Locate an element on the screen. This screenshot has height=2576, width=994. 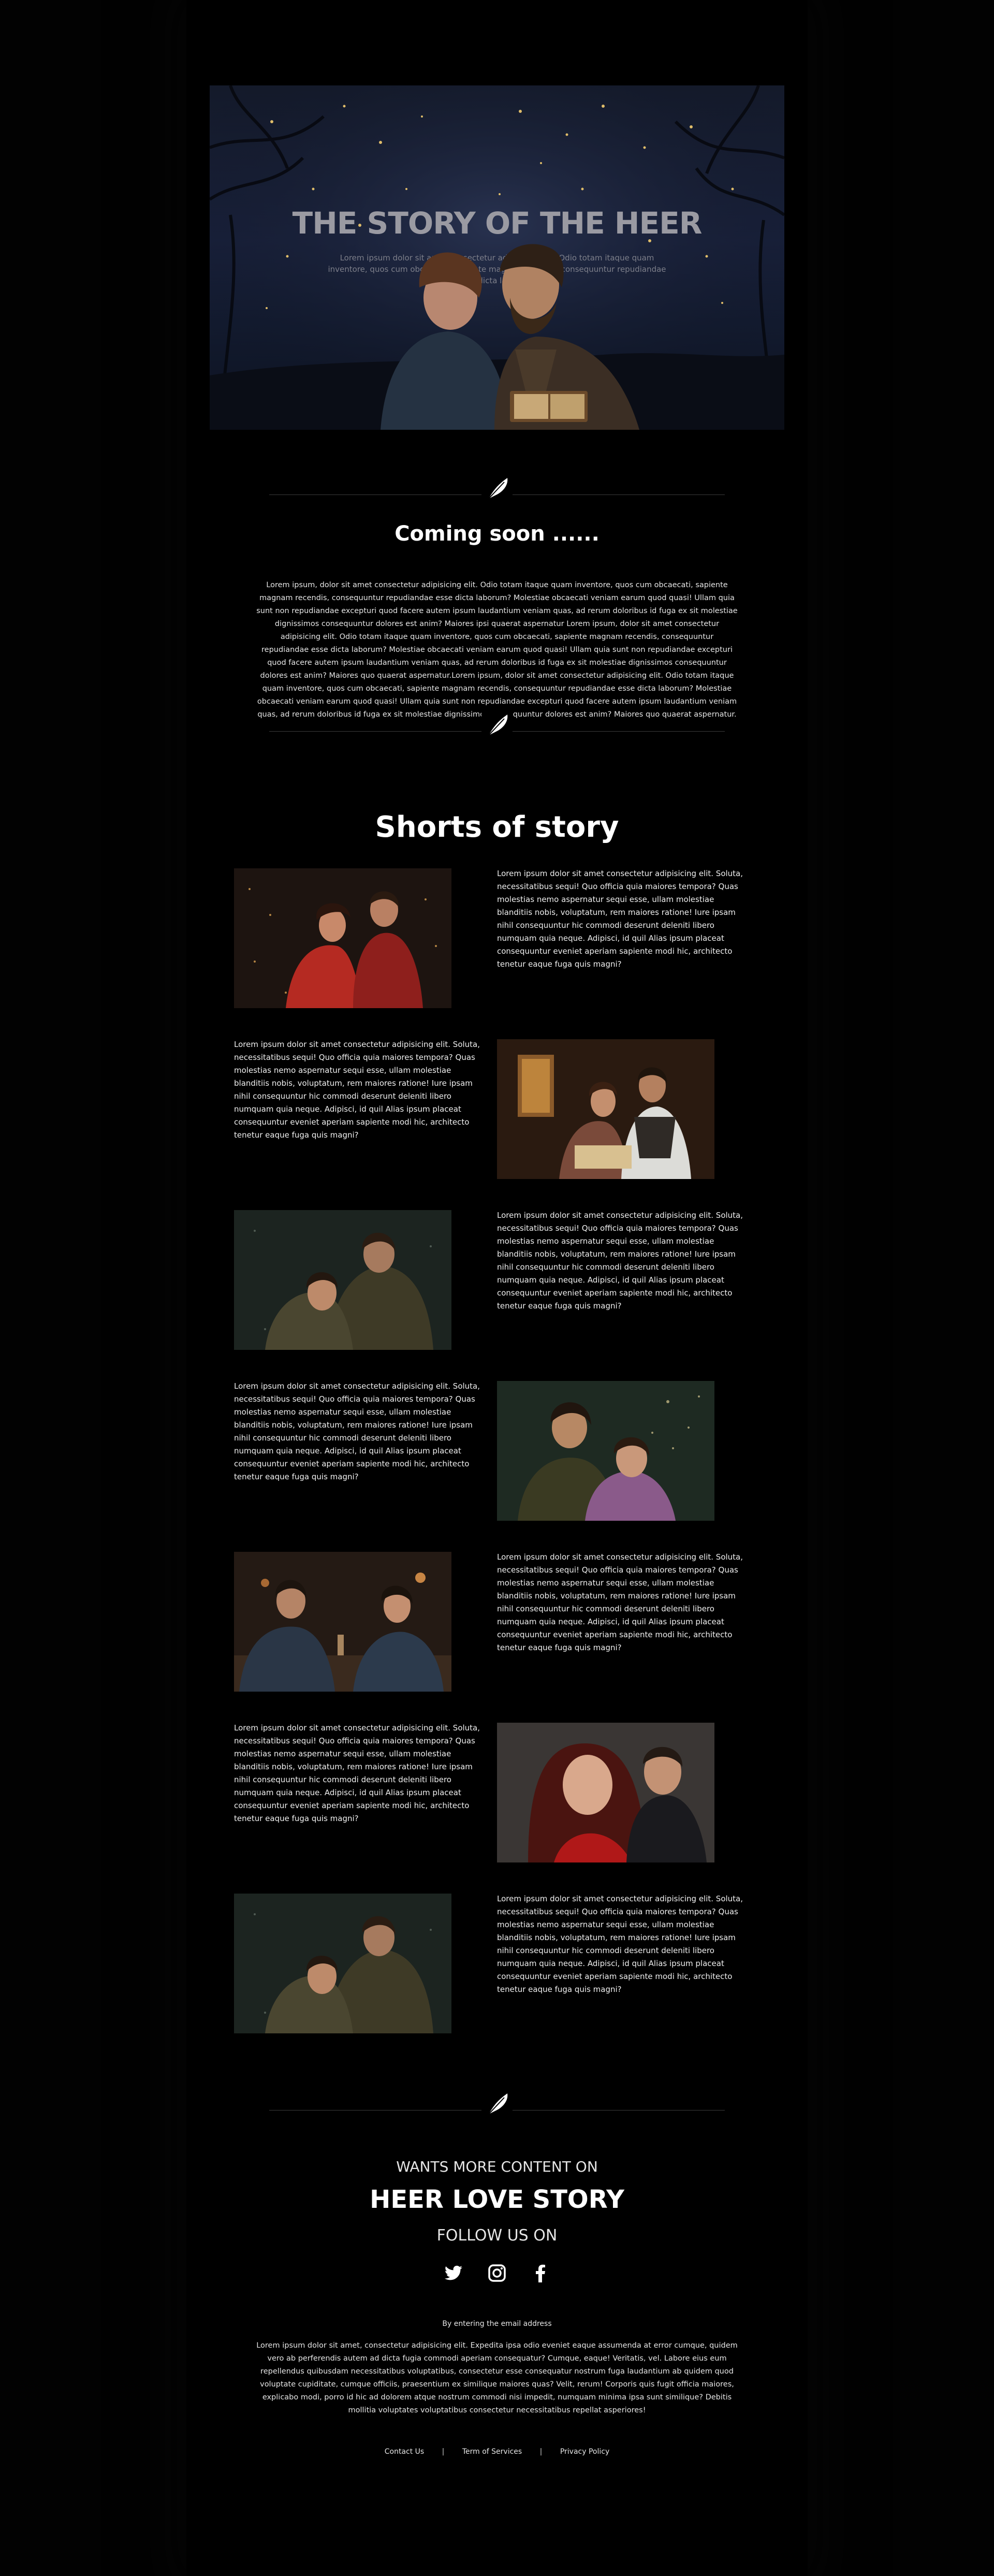
contact-us-link: Contact Us is located at coordinates (404, 2452).